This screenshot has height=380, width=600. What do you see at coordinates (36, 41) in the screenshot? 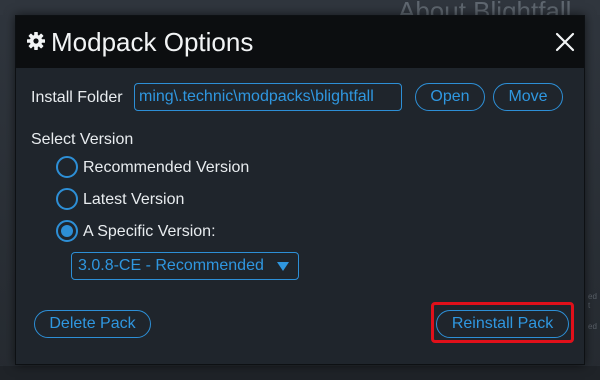
I see `gear-icon` at bounding box center [36, 41].